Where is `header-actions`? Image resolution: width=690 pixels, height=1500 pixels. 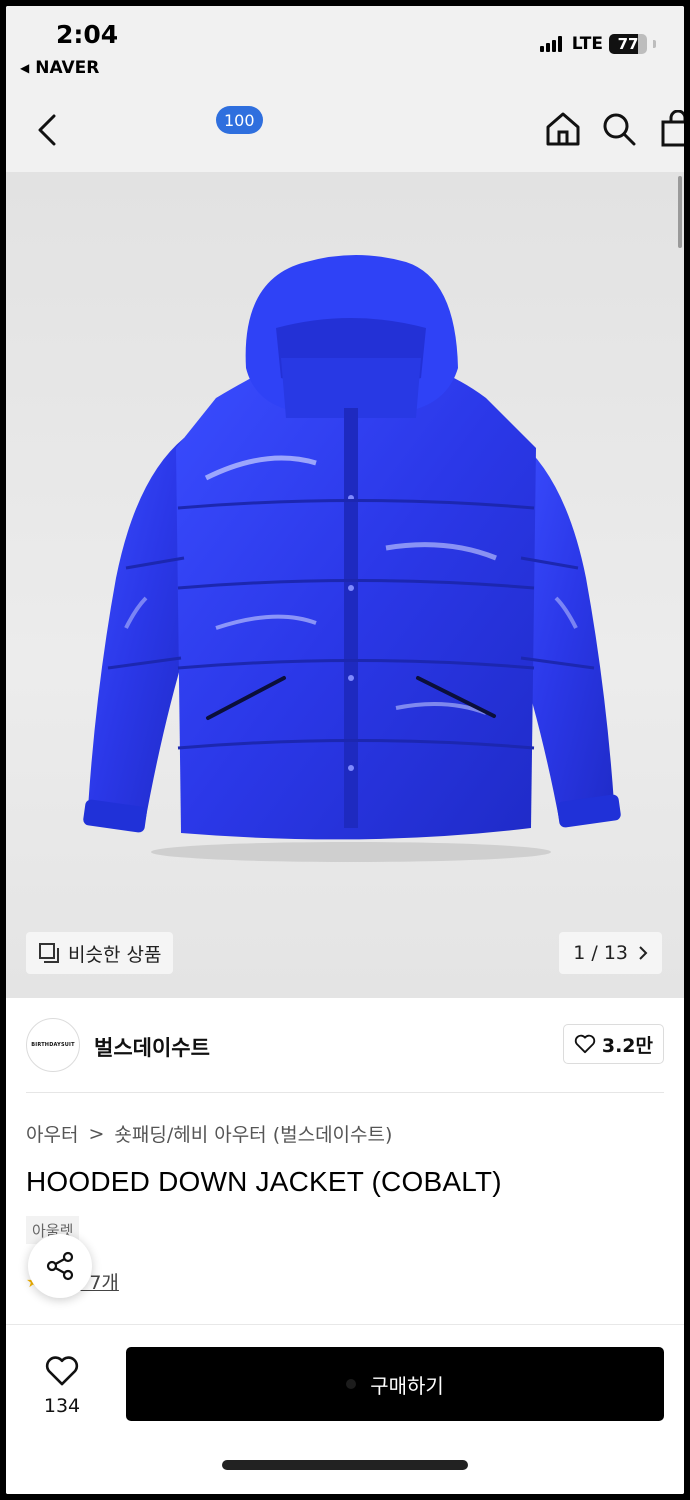
header-actions is located at coordinates (584, 128).